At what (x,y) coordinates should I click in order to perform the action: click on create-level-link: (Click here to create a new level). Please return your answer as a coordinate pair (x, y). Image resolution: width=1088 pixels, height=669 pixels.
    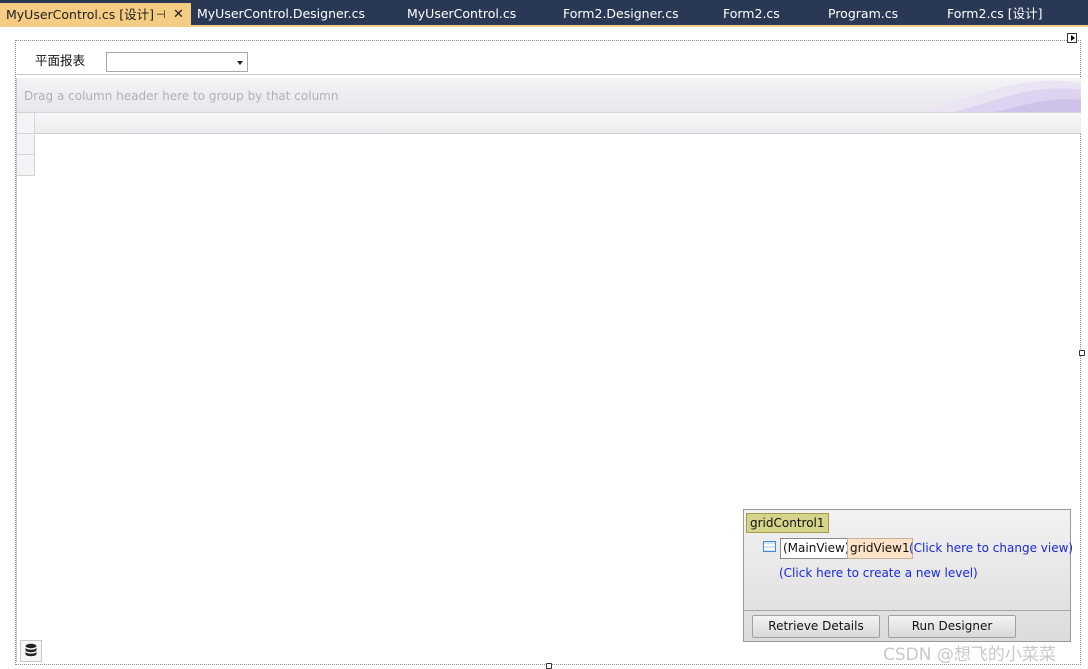
    Looking at the image, I should click on (878, 573).